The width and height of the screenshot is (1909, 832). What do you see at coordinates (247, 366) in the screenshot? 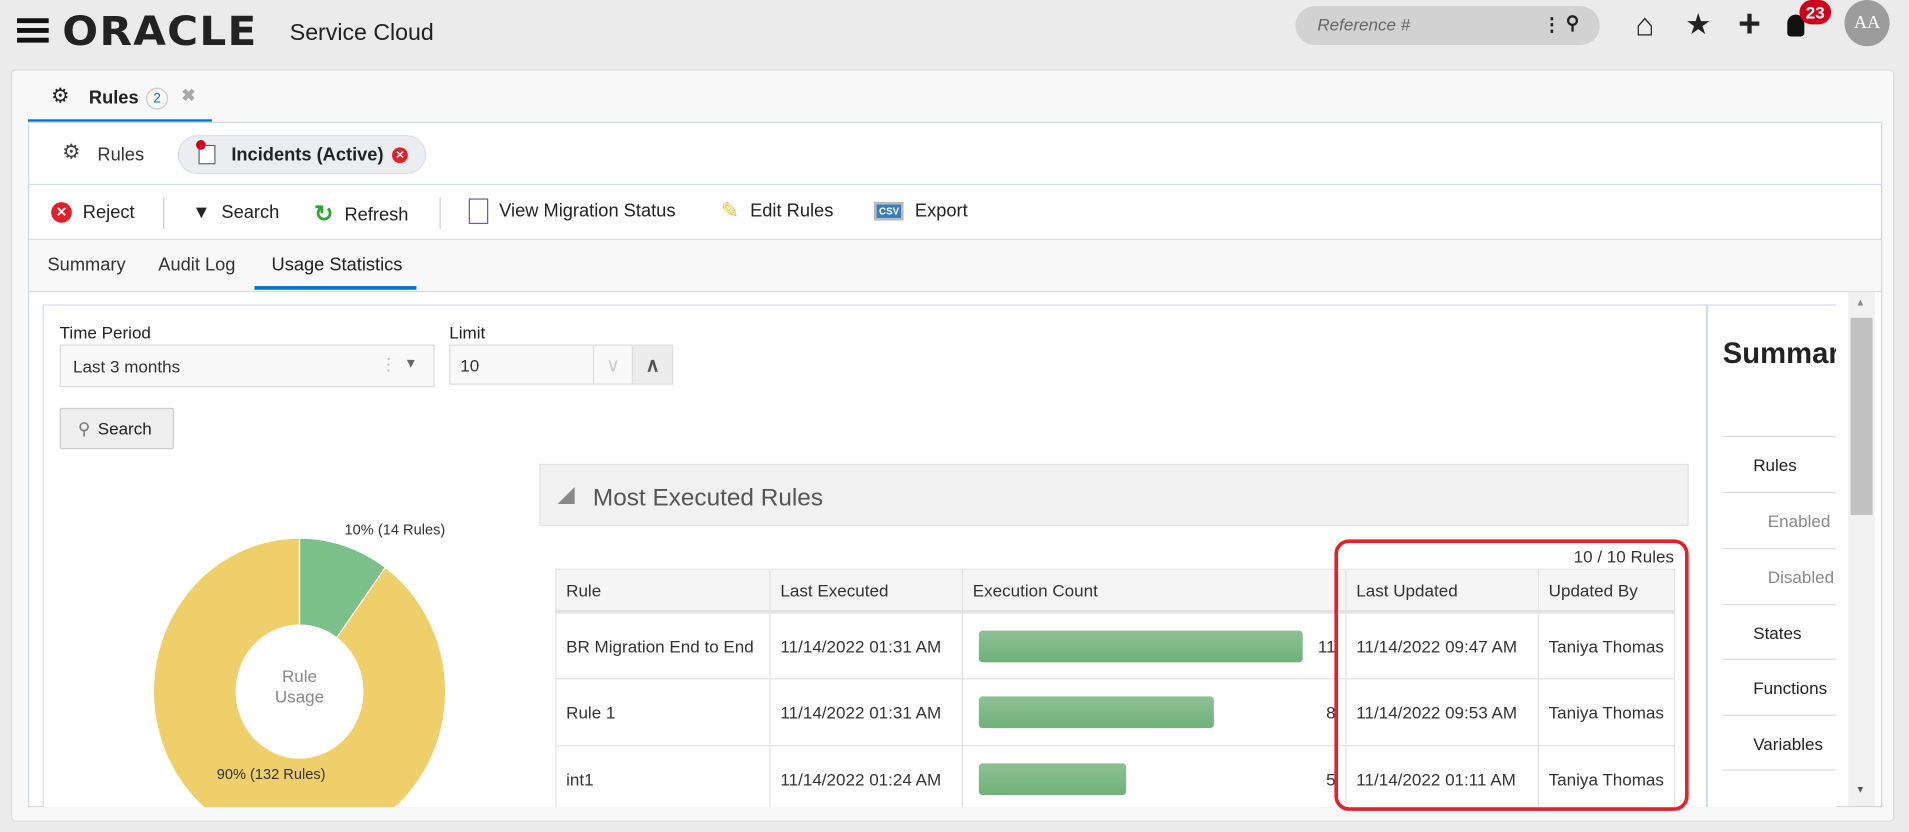
I see `time-period-select: Last 3 months ⋮ ▼` at bounding box center [247, 366].